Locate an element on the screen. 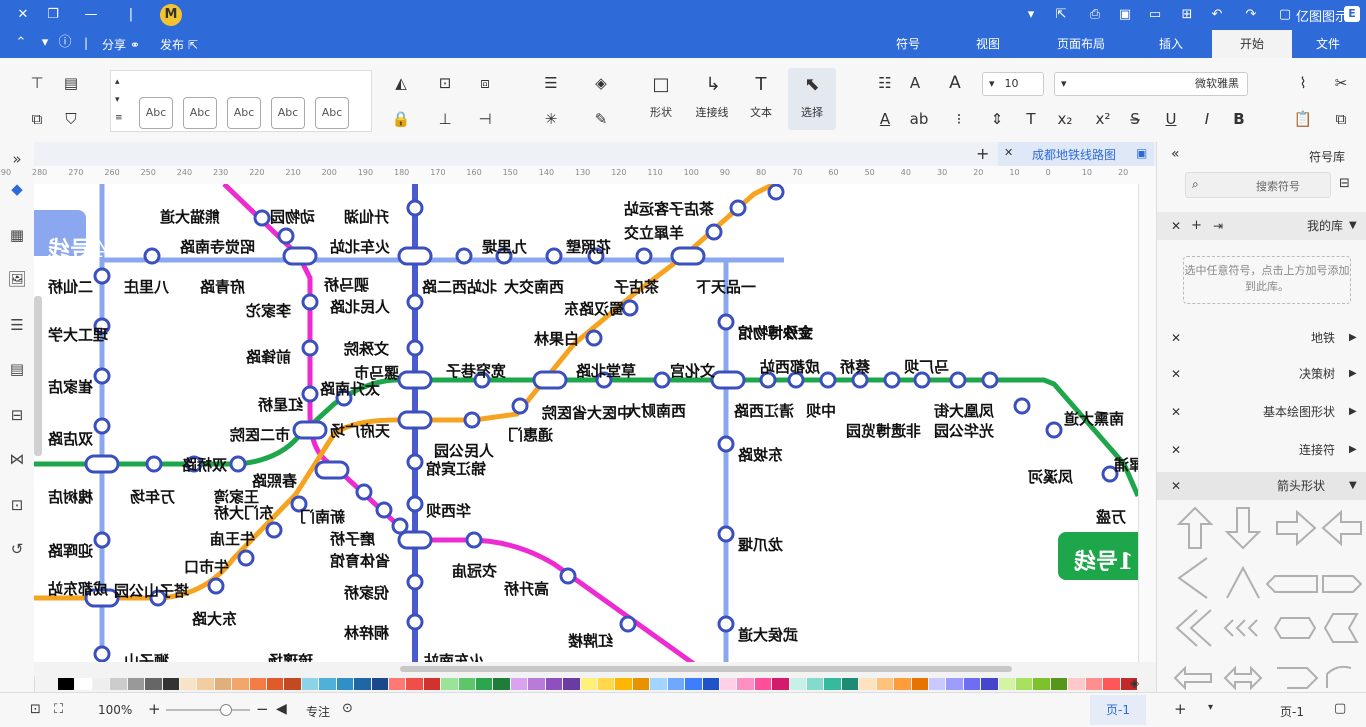  library-menu-icon: ⊟ is located at coordinates (1344, 183).